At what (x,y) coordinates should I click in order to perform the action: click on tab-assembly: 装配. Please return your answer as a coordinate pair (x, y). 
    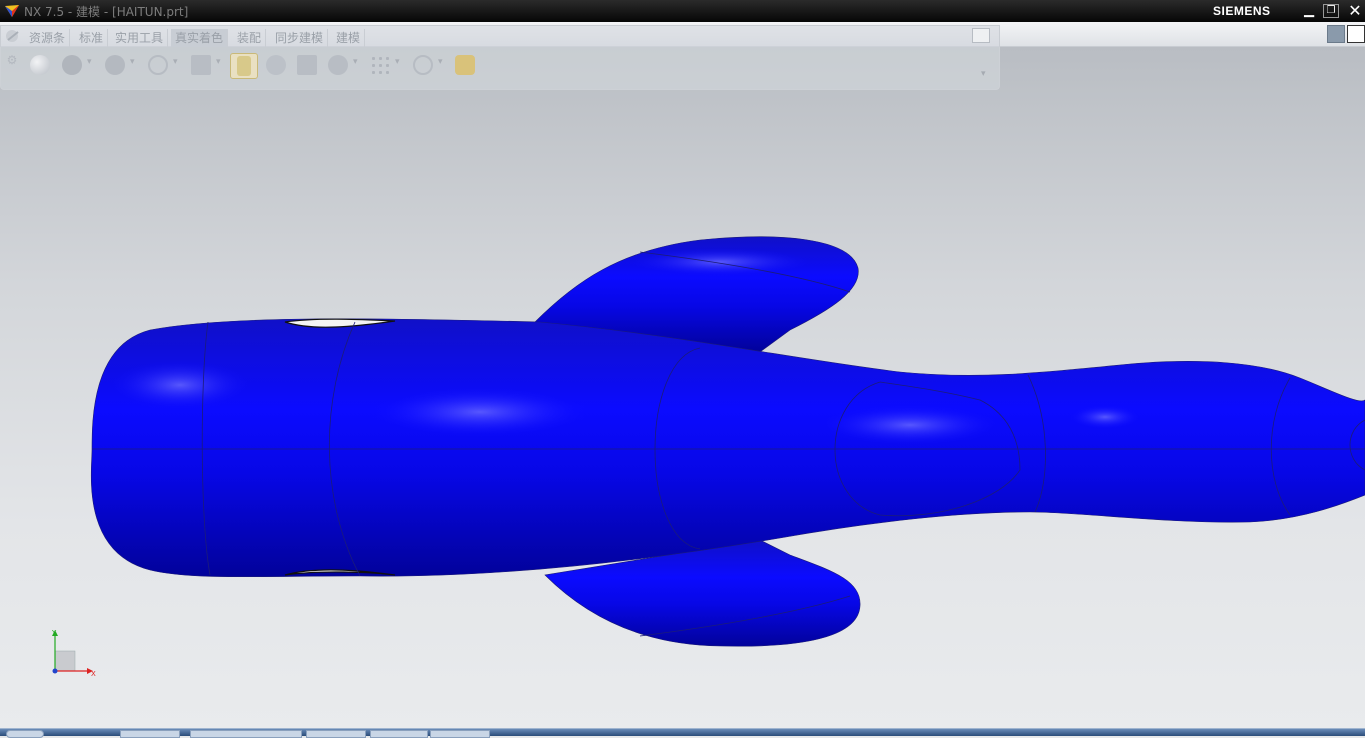
    Looking at the image, I should click on (250, 38).